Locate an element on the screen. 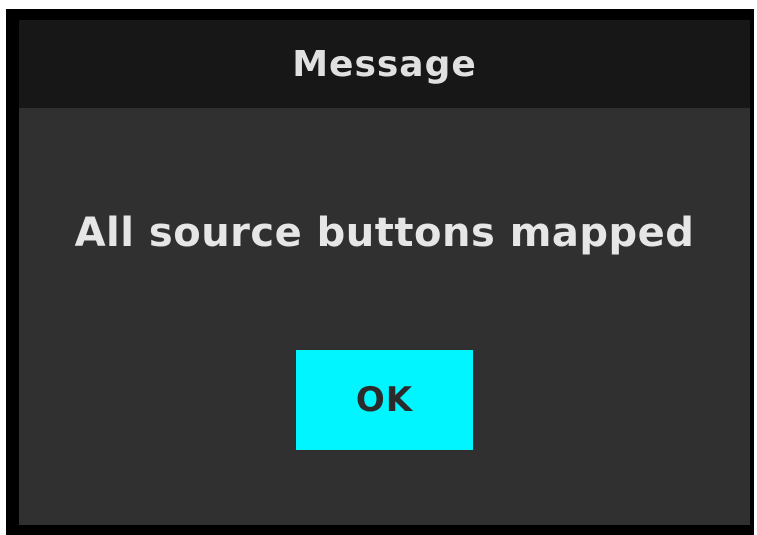 This screenshot has width=757, height=535. ok-button-label: OK is located at coordinates (384, 400).